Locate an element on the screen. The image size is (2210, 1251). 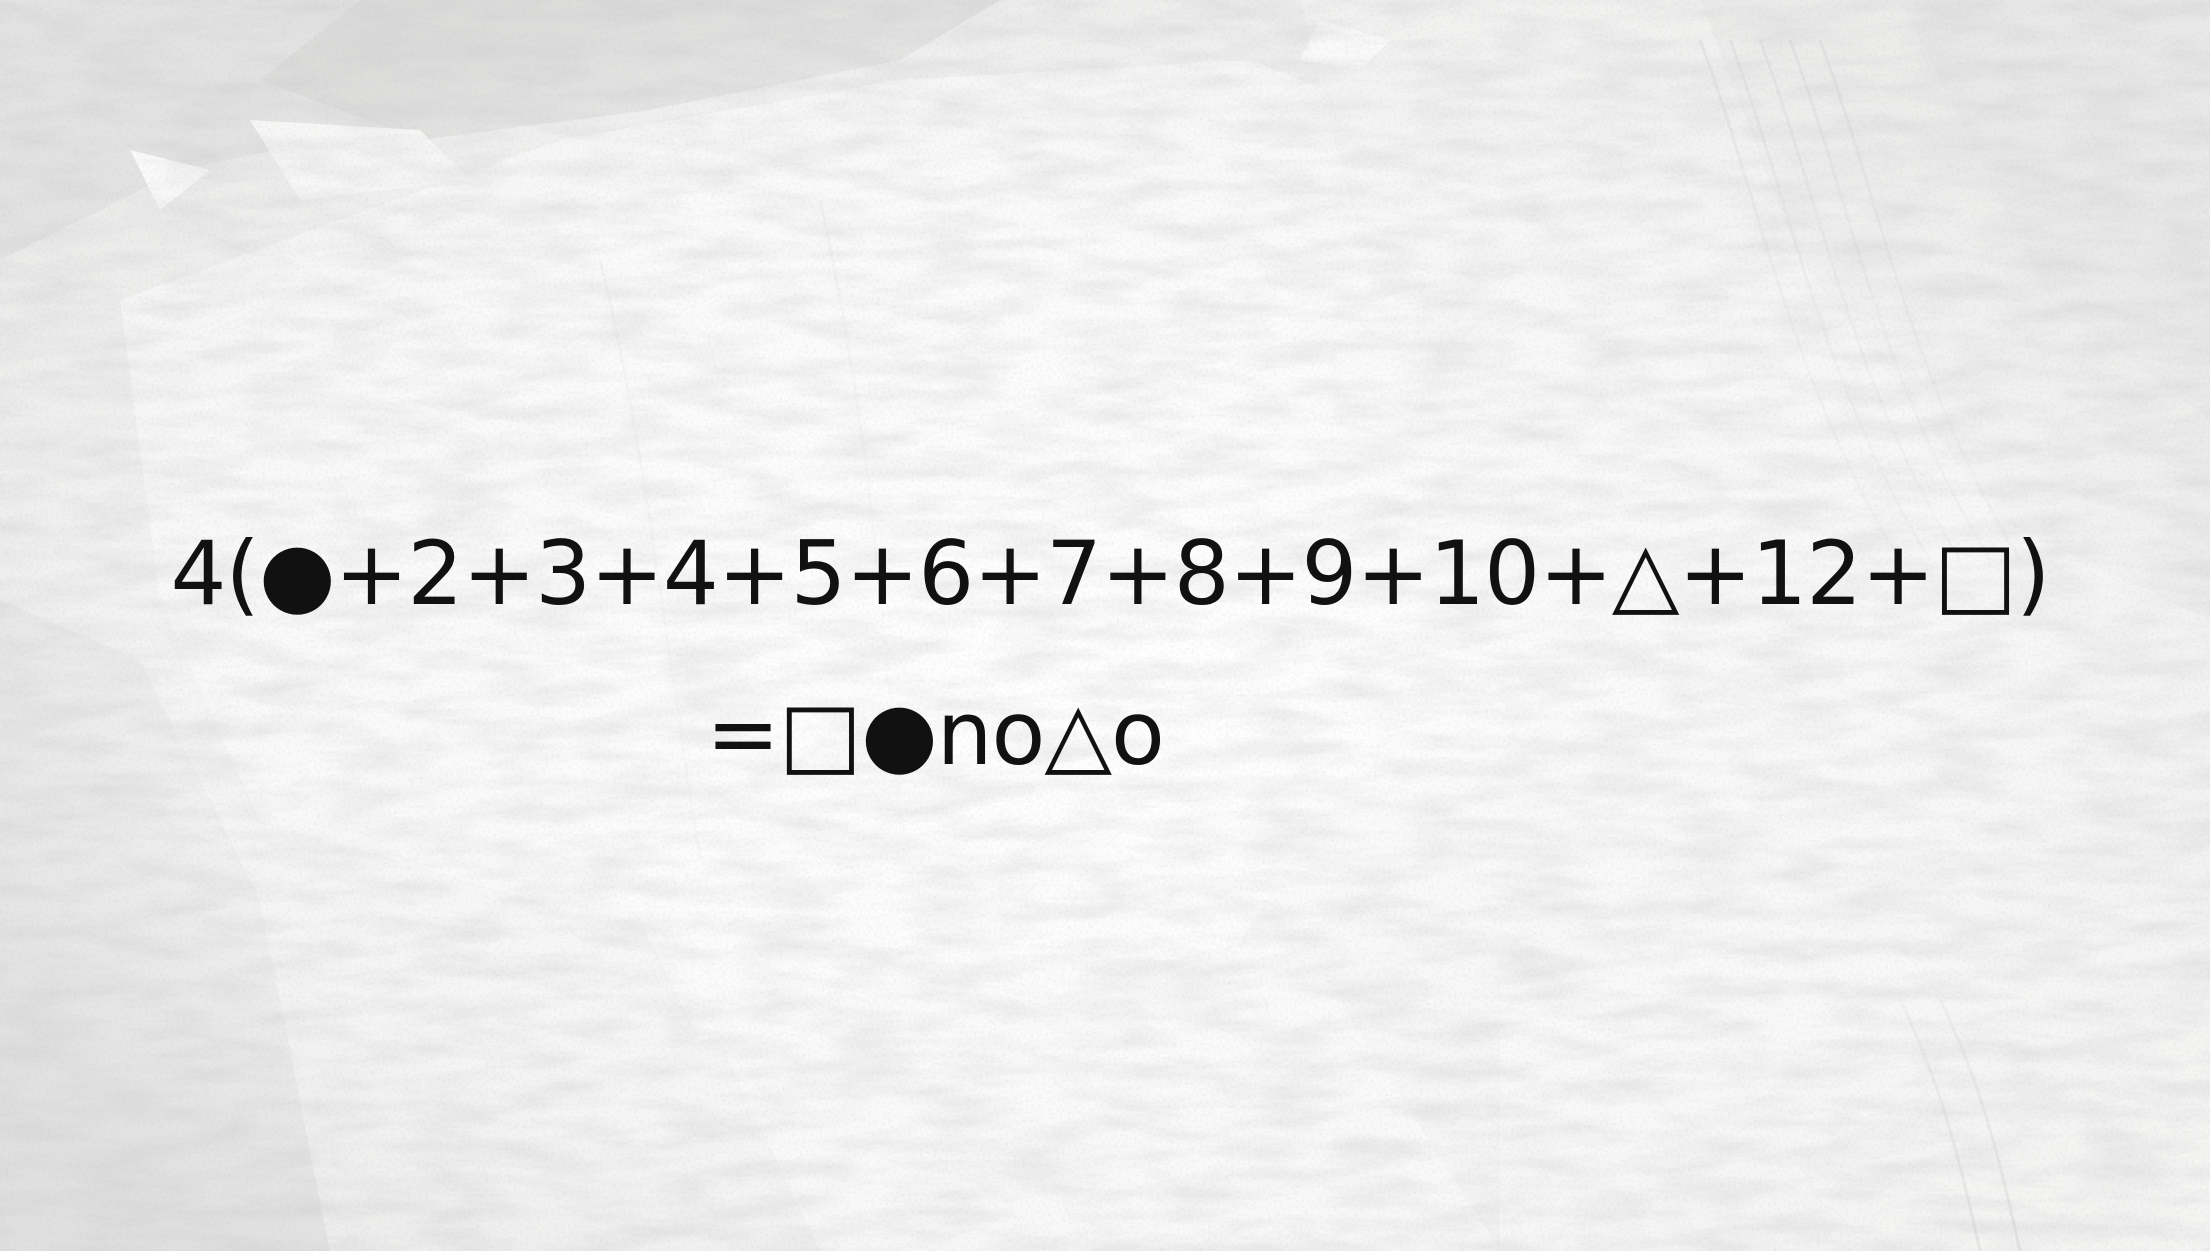
puzzle-equation: 4(●+2+3+4+5+6+7+8+9+10+△+12+□) is located at coordinates (1110, 573).